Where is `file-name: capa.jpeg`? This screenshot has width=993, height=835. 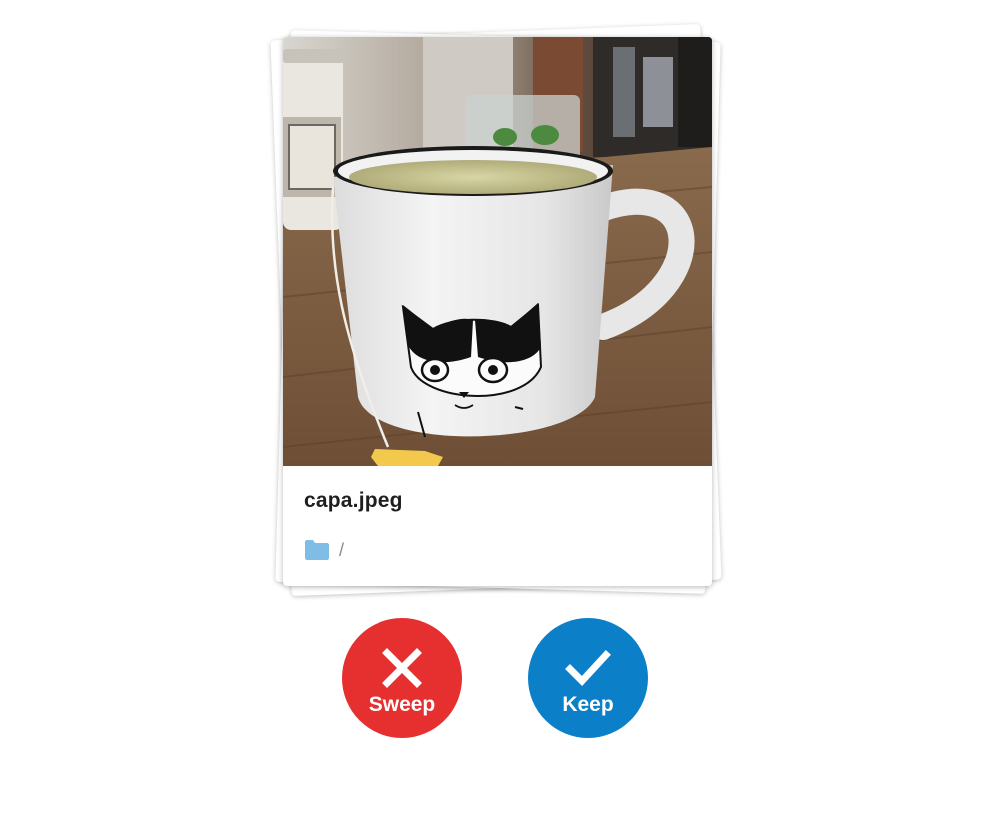 file-name: capa.jpeg is located at coordinates (353, 500).